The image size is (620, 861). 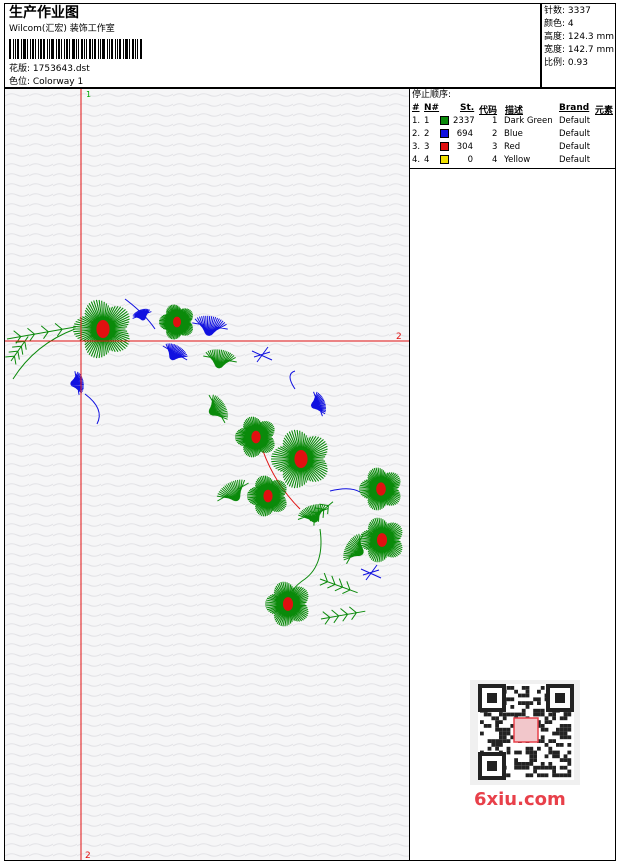 What do you see at coordinates (432, 95) in the screenshot?
I see `stop-sequence-title: 停止顺序:` at bounding box center [432, 95].